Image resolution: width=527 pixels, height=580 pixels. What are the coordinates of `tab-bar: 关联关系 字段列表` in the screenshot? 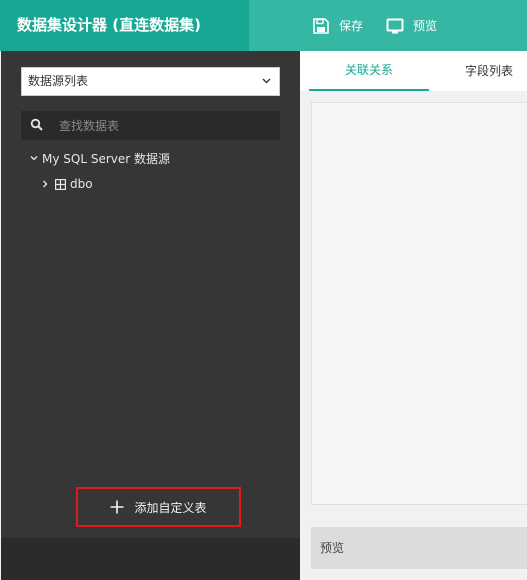 It's located at (413, 71).